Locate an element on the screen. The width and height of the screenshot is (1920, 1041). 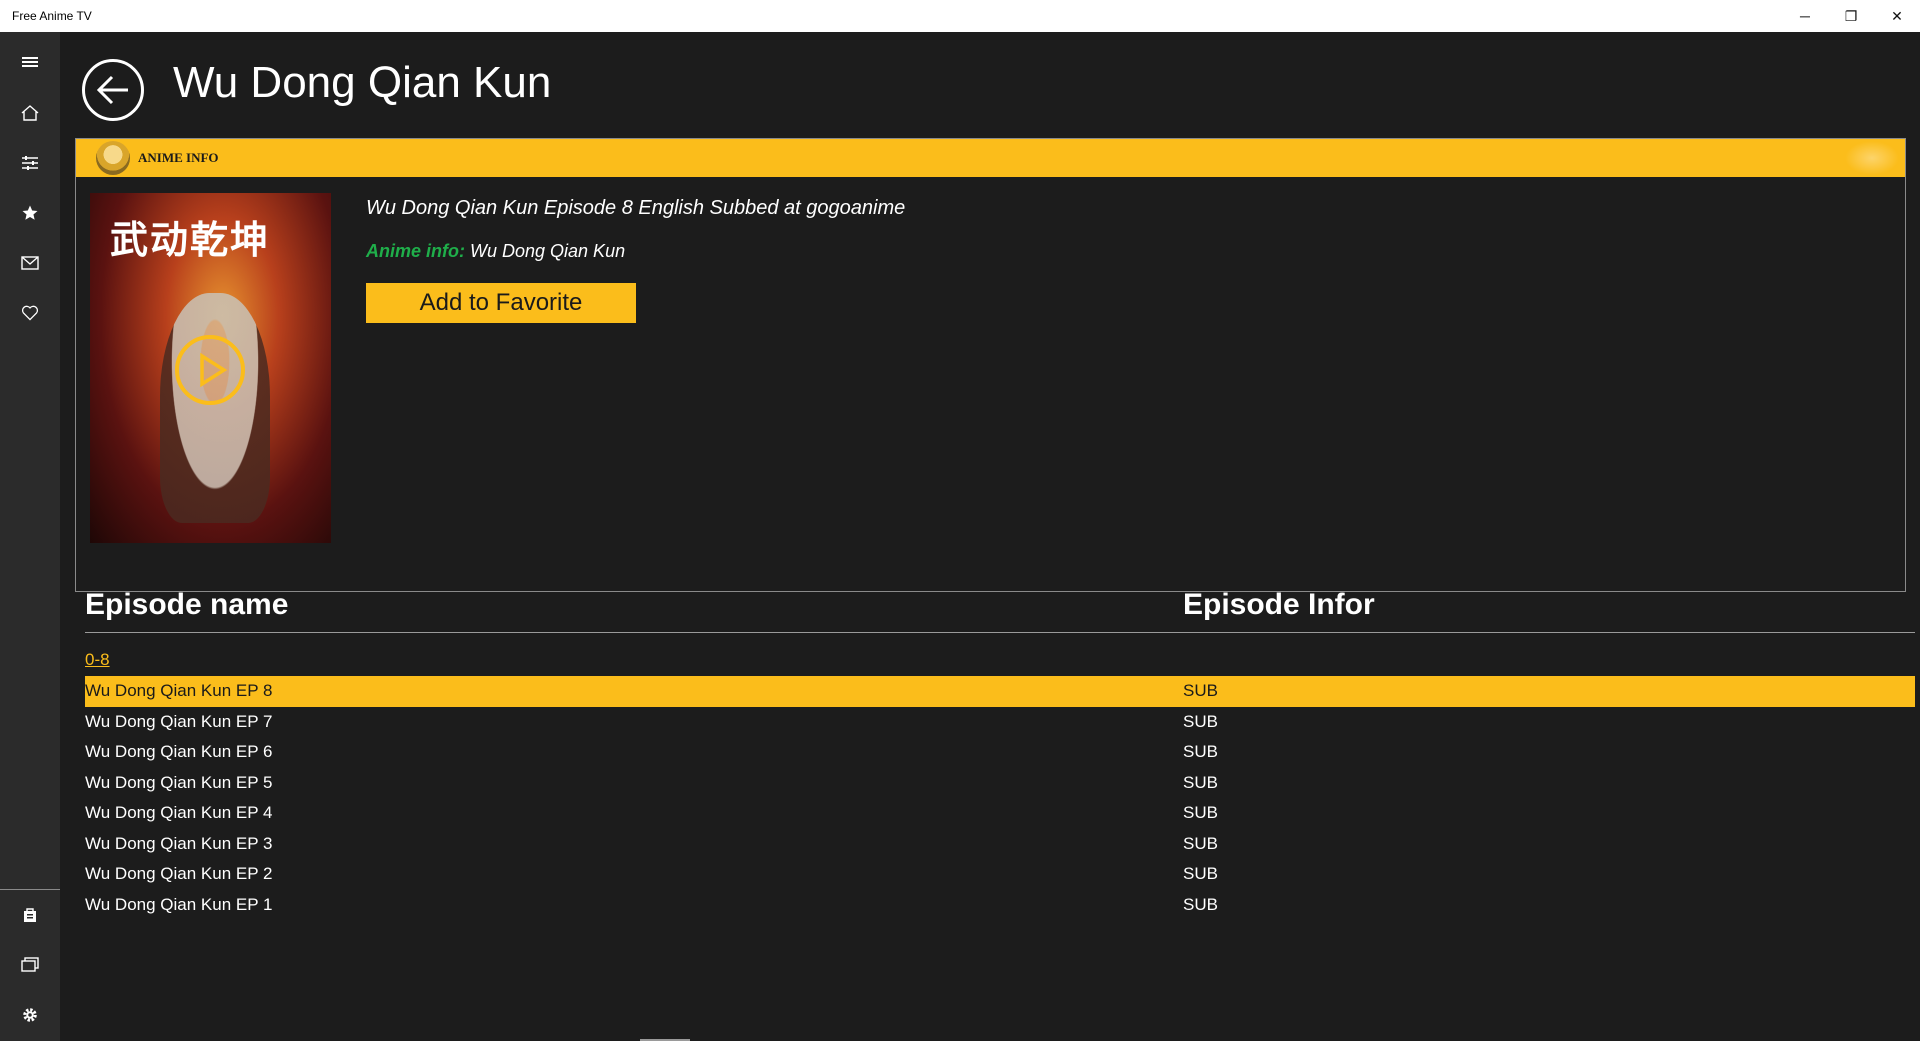
minimize-button: ─ is located at coordinates (1805, 16).